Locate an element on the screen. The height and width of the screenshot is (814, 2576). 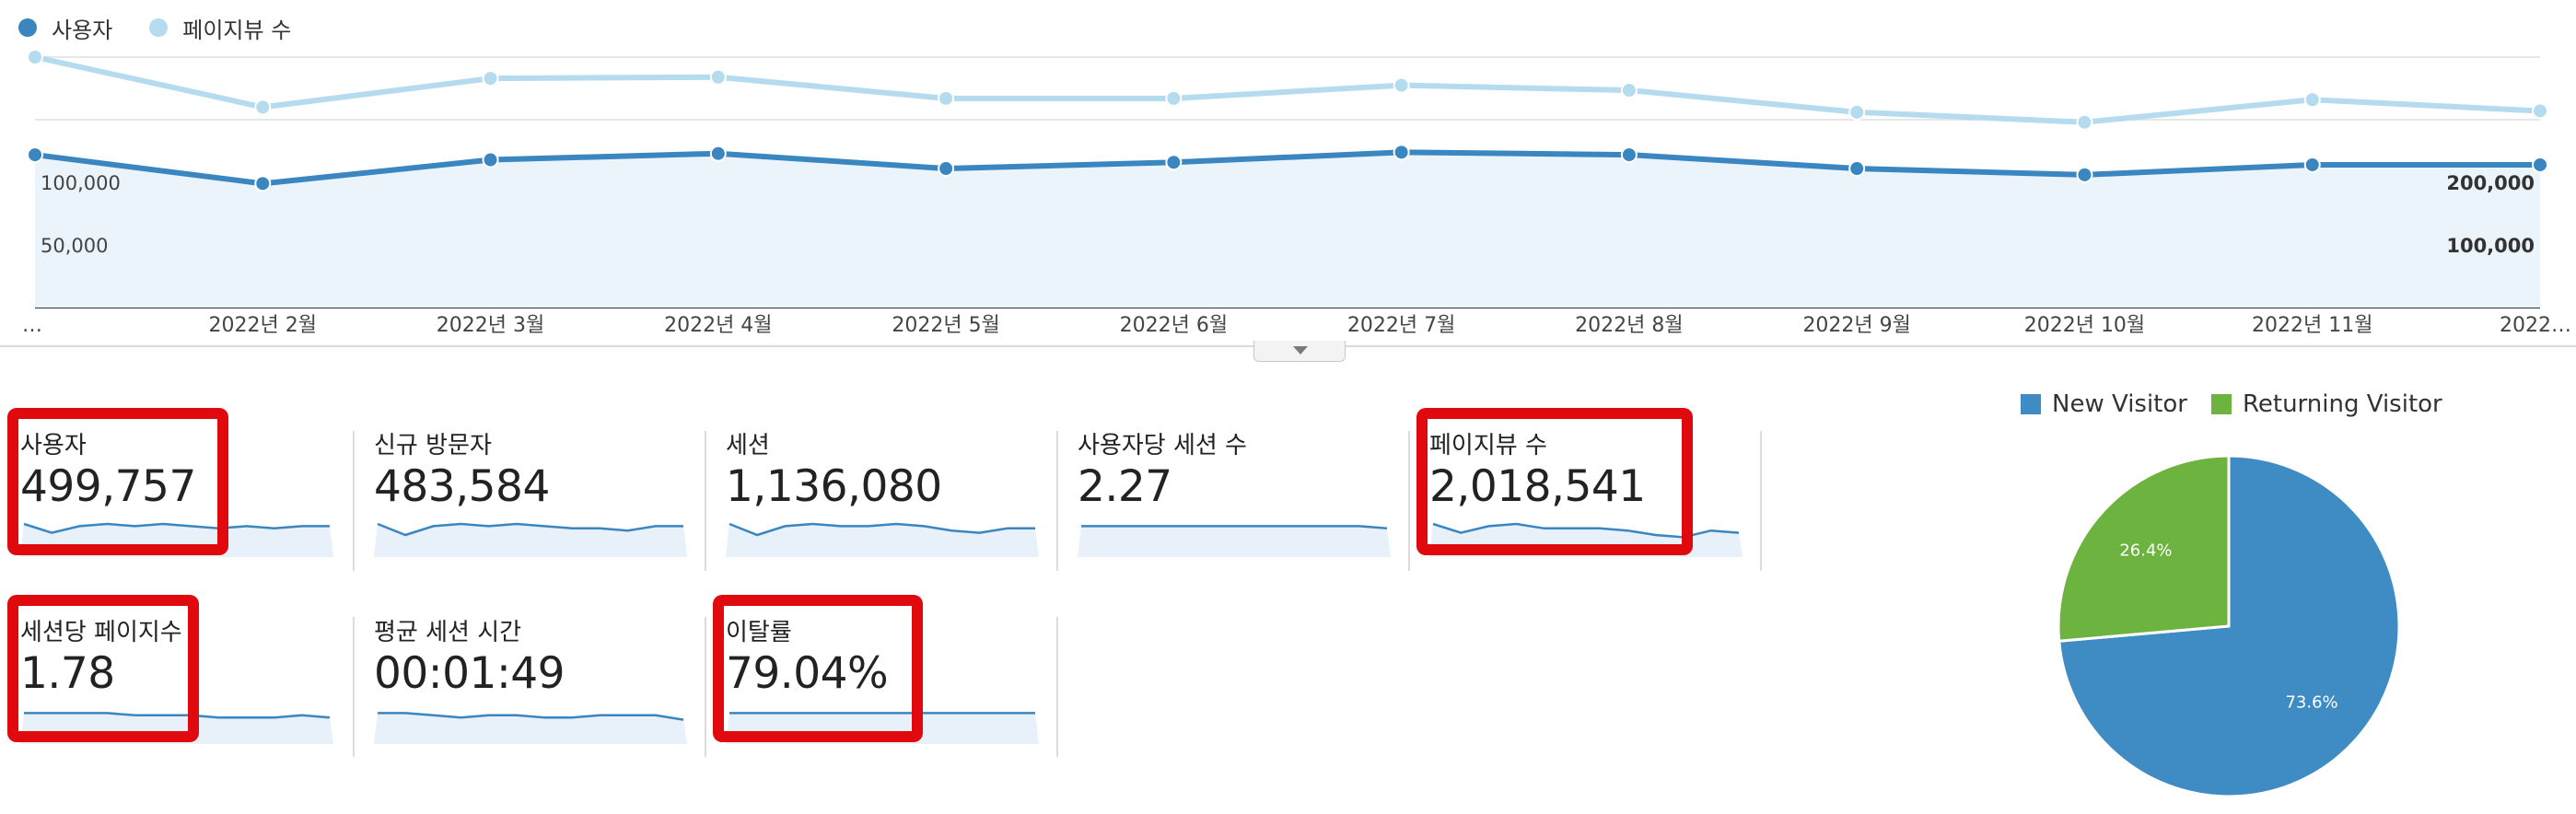
metric-tile: 세션 1,136,080 is located at coordinates (894, 495).